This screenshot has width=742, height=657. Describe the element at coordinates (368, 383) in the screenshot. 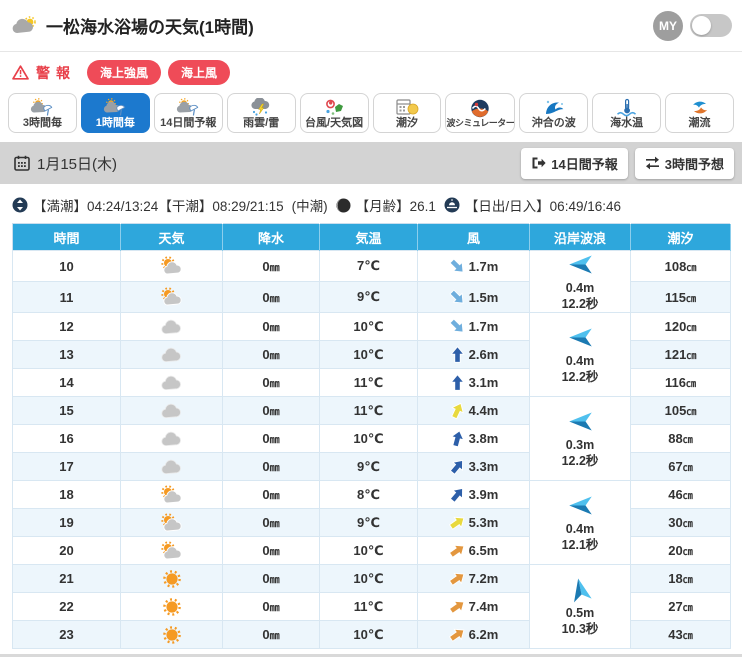

I see `temp-cell: 11℃` at that location.